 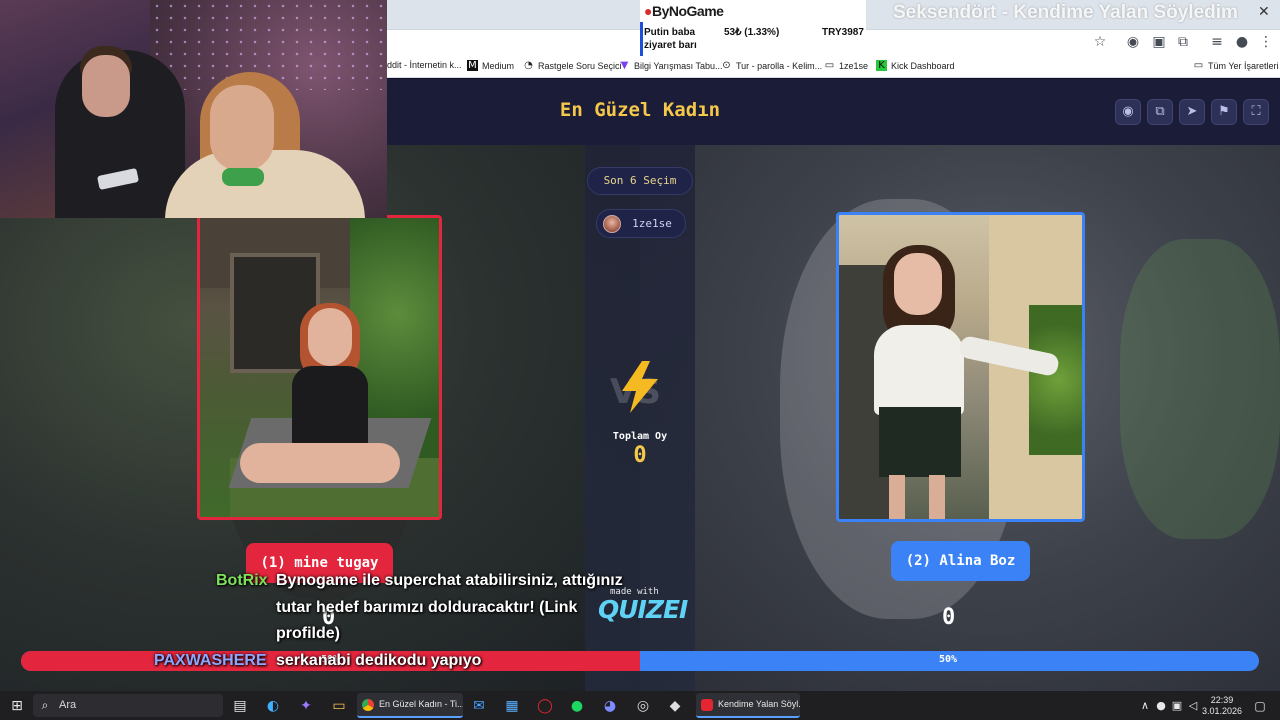 I want to click on eye-icon: ◉, so click(x=1128, y=112).